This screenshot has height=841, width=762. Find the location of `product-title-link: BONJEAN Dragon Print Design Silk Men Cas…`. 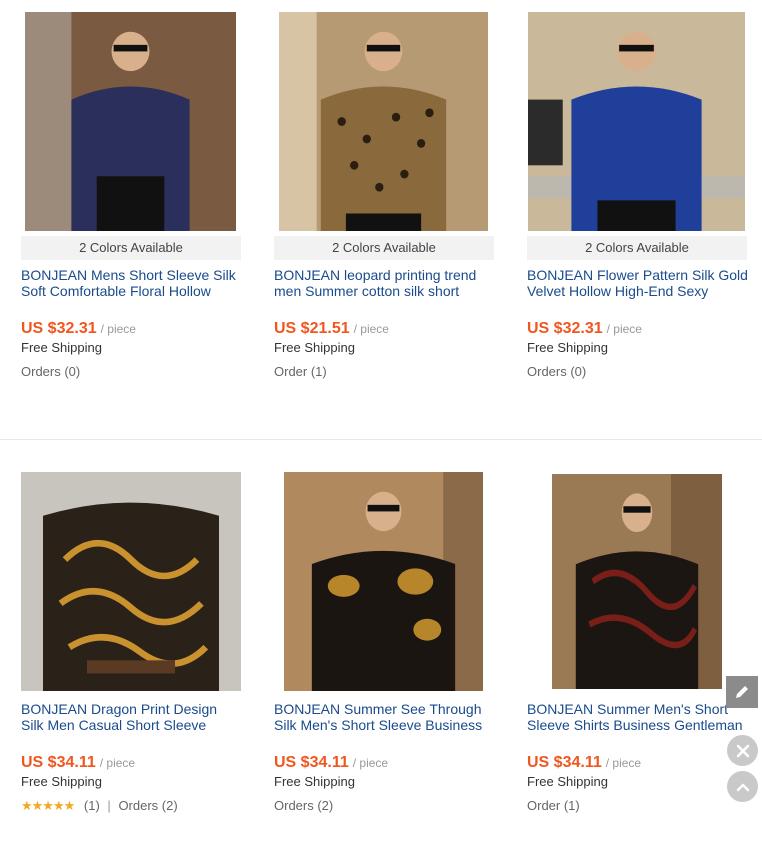

product-title-link: BONJEAN Dragon Print Design Silk Men Cas… is located at coordinates (132, 718).